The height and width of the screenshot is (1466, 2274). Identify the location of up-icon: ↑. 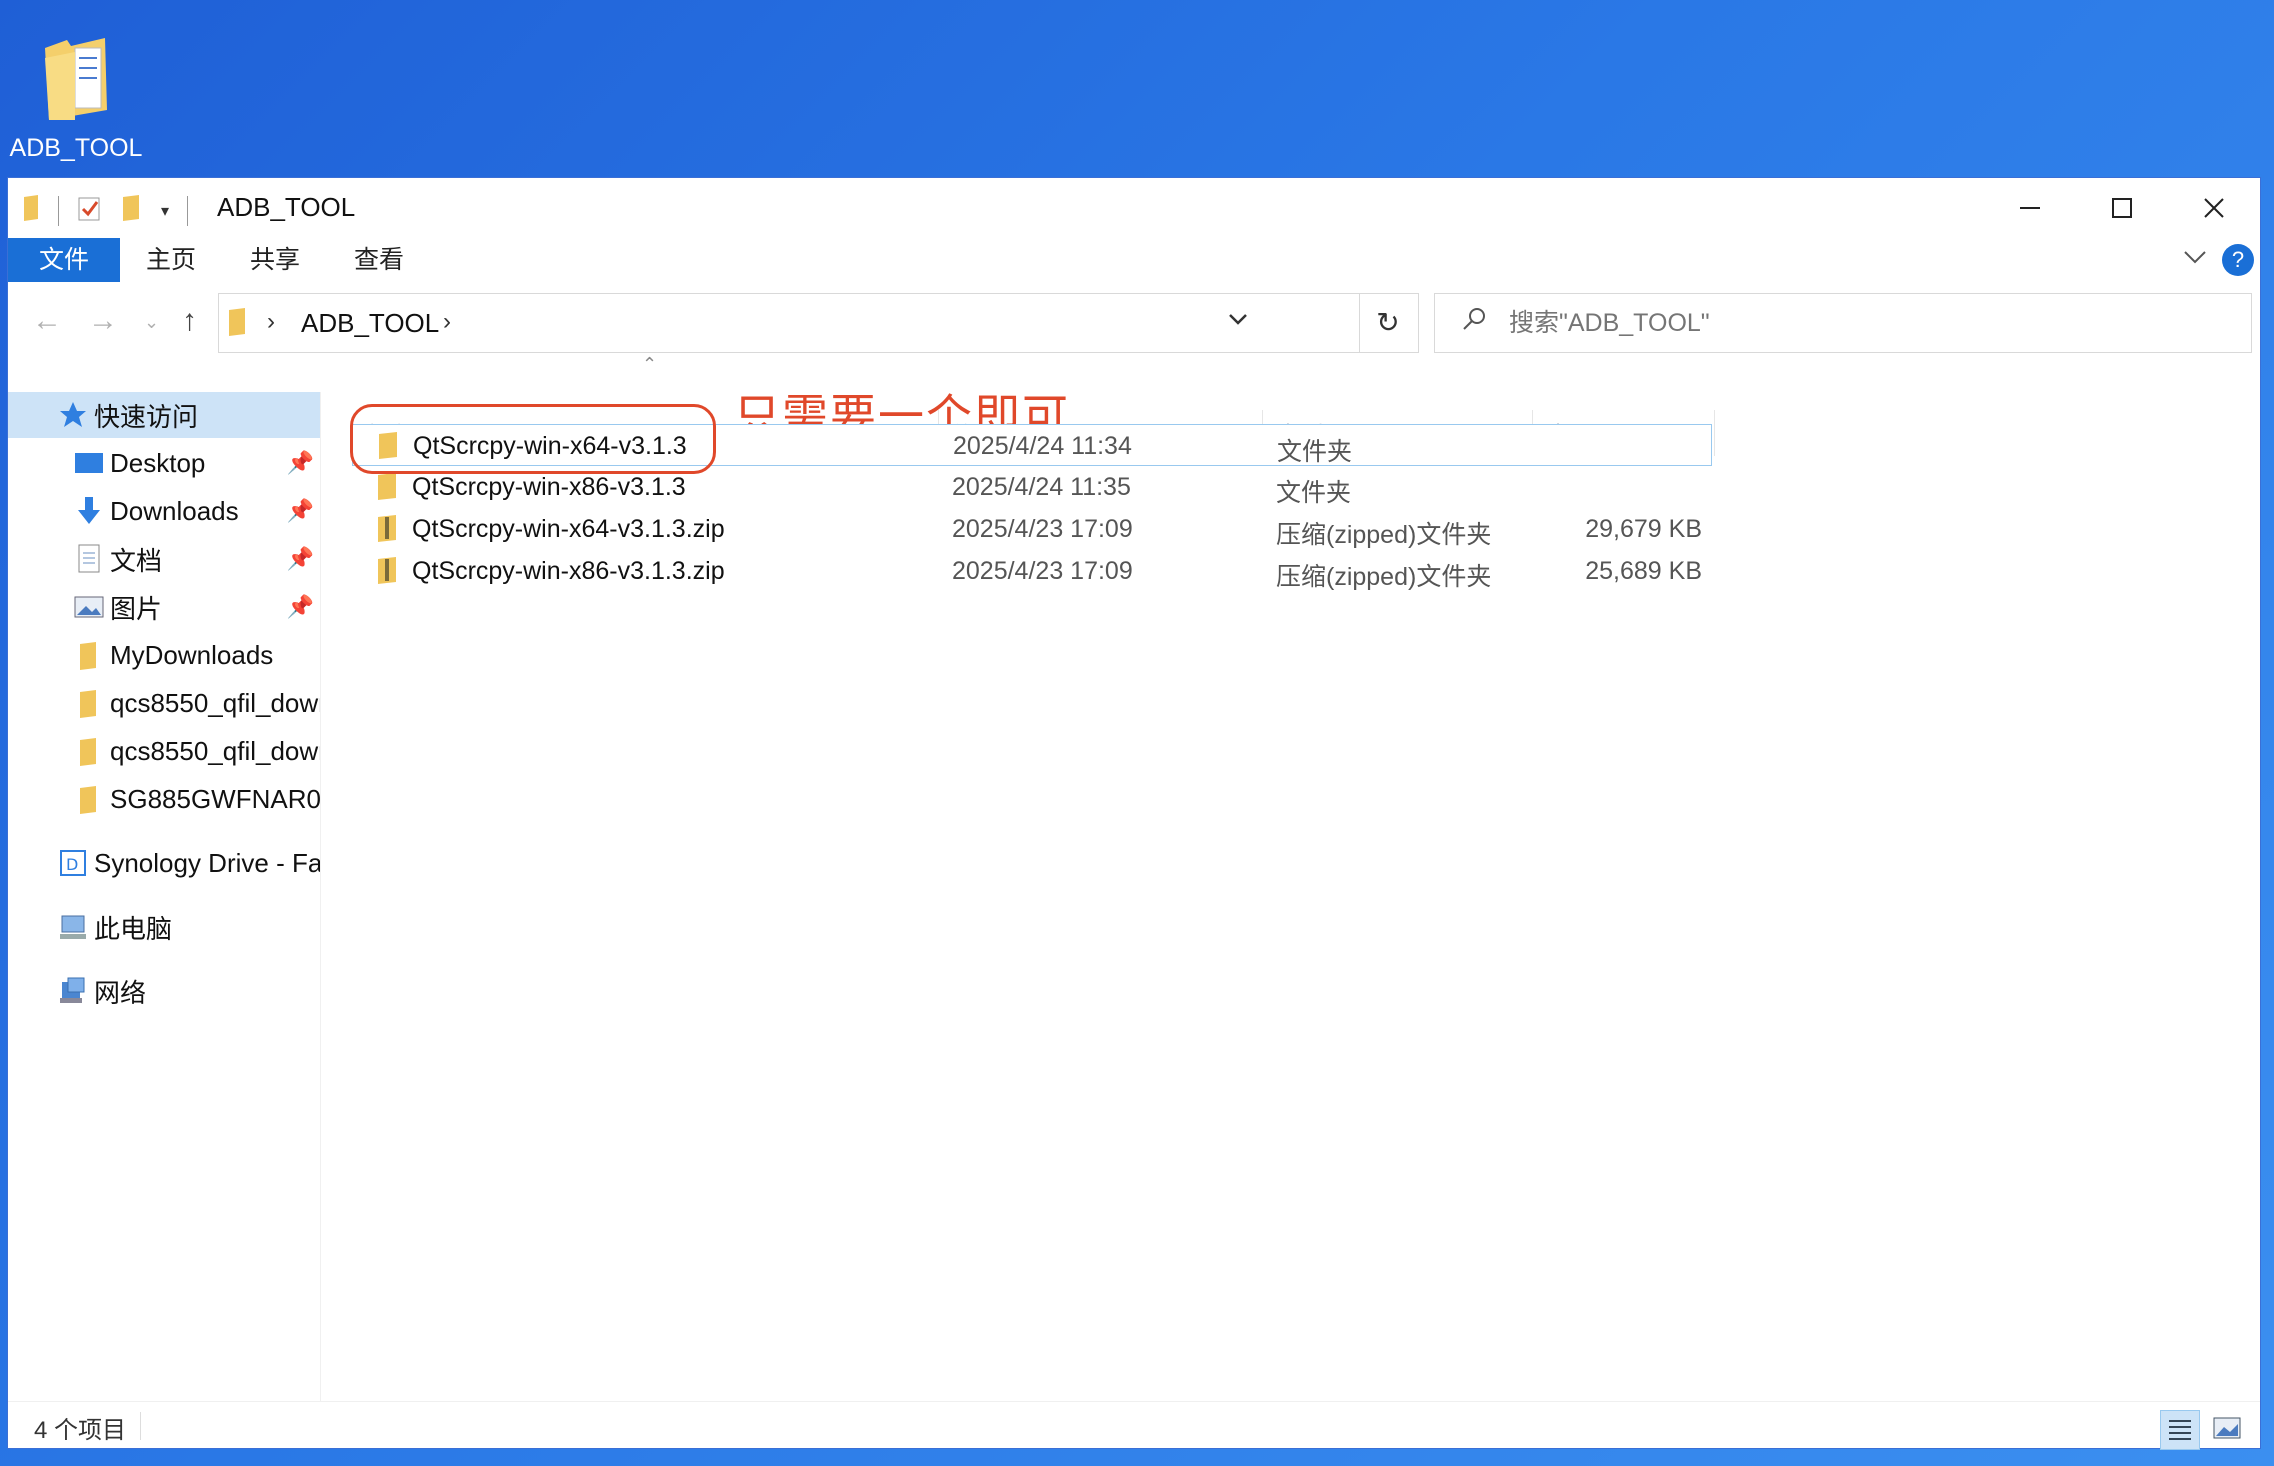
(189, 321).